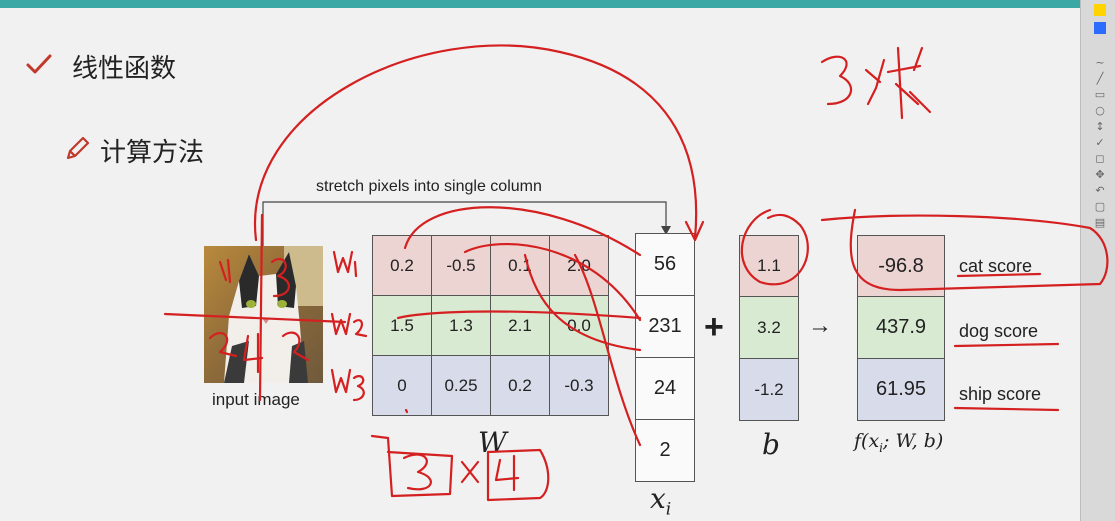 This screenshot has width=1115, height=521. What do you see at coordinates (661, 501) in the screenshot?
I see `x-symbol: xi` at bounding box center [661, 501].